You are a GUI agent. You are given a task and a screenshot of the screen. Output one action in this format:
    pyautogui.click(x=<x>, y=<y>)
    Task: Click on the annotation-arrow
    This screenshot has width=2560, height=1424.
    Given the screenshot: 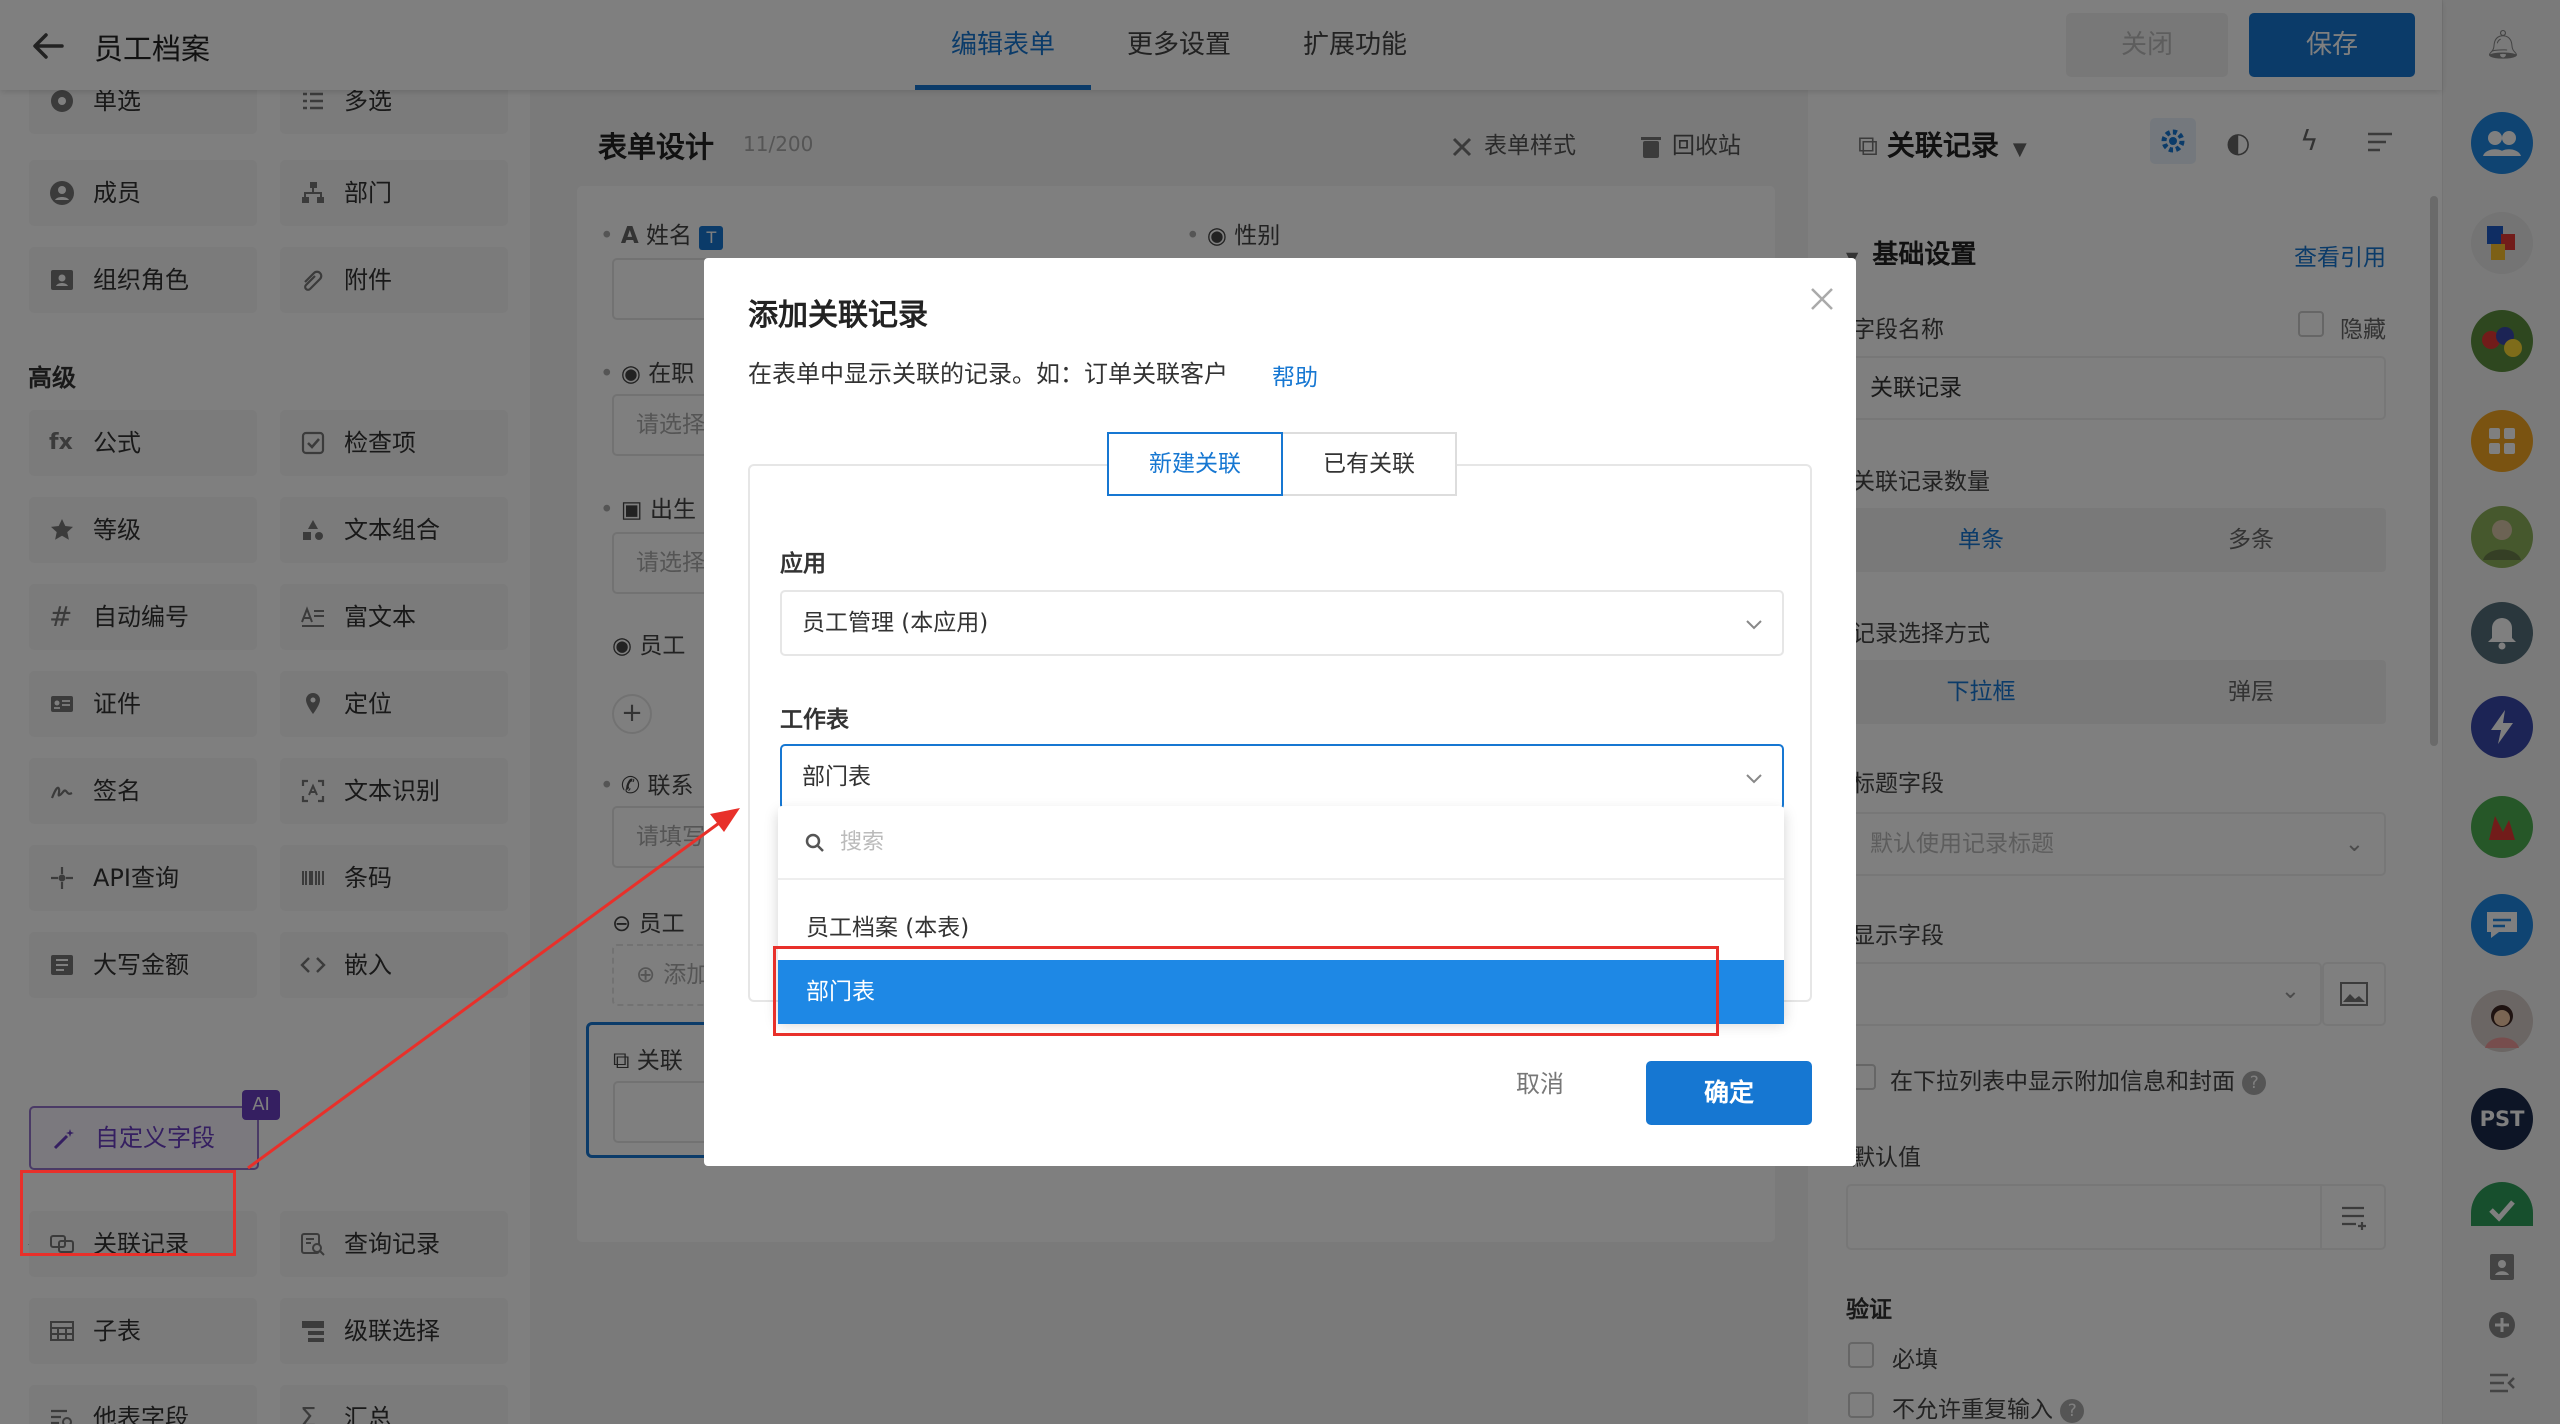 What is the action you would take?
    pyautogui.click(x=493, y=989)
    